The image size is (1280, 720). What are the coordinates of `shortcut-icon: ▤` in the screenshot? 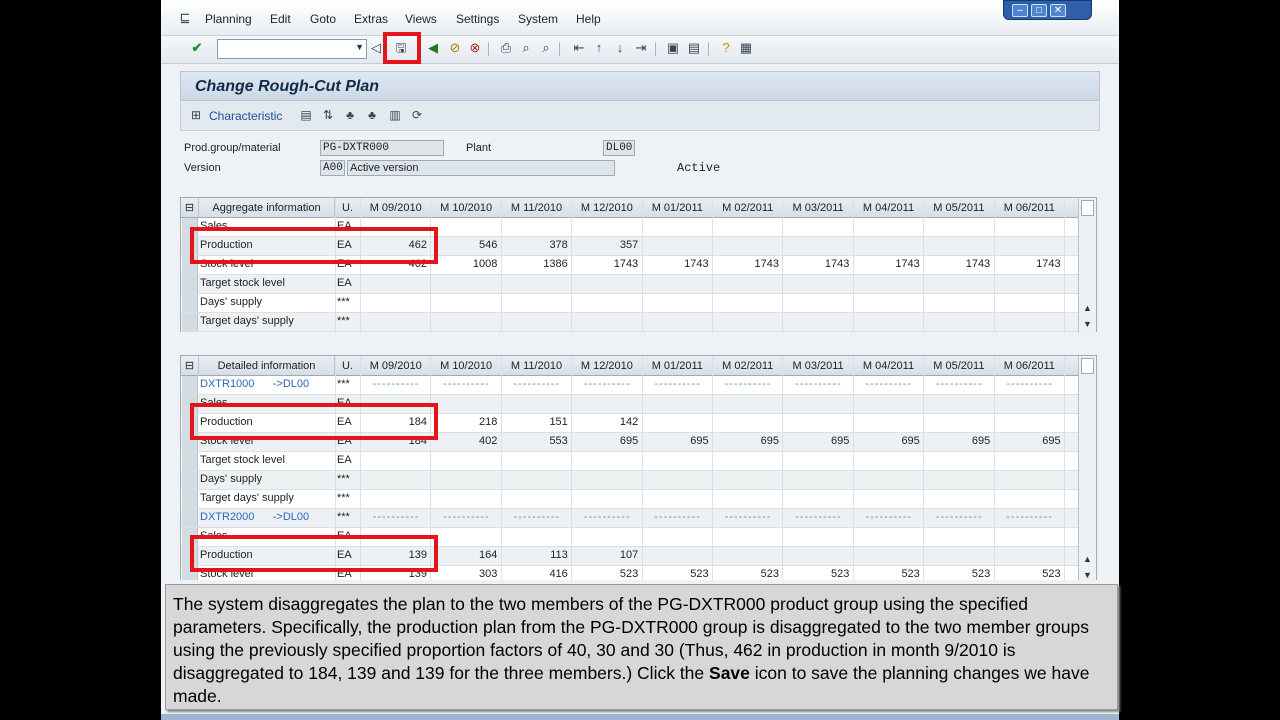 It's located at (694, 48).